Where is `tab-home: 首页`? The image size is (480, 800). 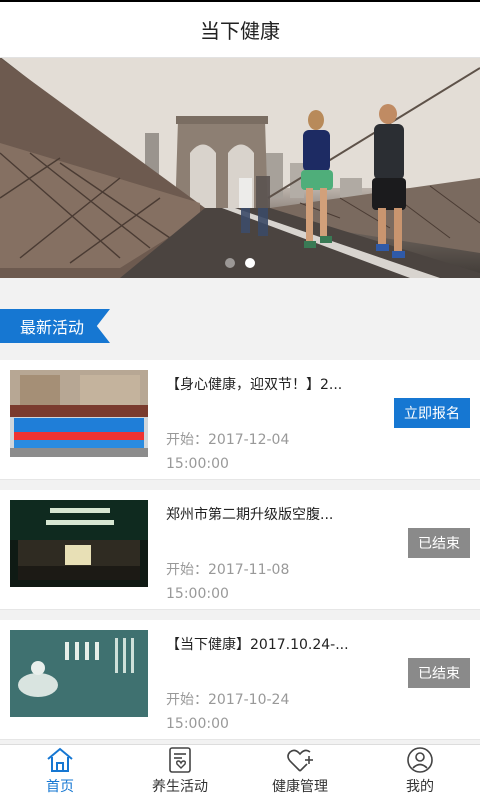 tab-home: 首页 is located at coordinates (60, 772).